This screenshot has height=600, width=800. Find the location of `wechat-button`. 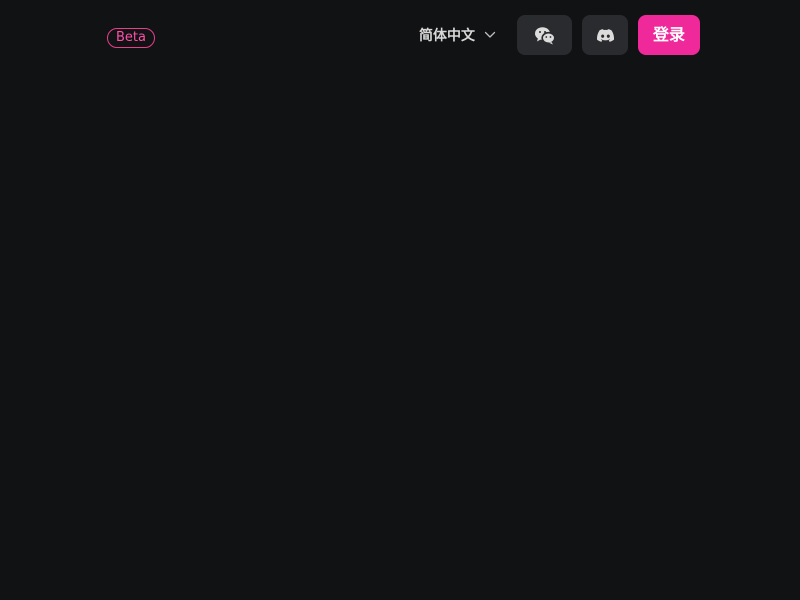

wechat-button is located at coordinates (544, 35).